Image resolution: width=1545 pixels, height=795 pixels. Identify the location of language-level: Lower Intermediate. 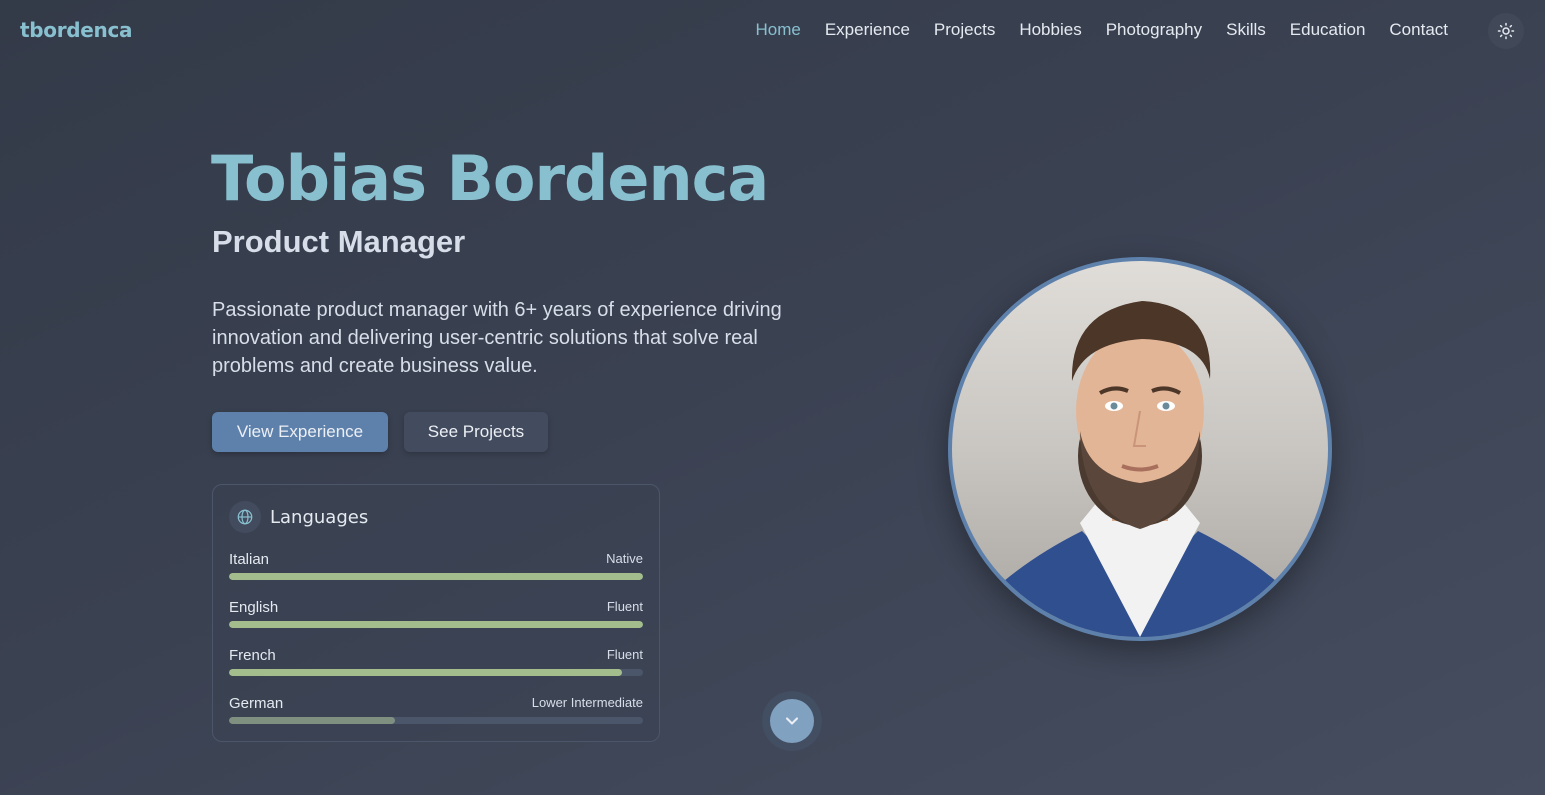
(587, 702).